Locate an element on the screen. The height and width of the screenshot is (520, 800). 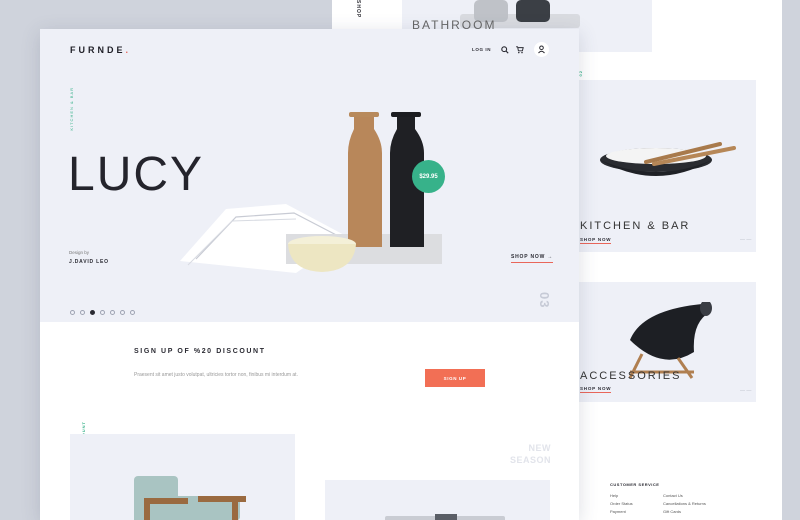
footer-heading: CUSTOMER SERVICE is located at coordinates (635, 484).